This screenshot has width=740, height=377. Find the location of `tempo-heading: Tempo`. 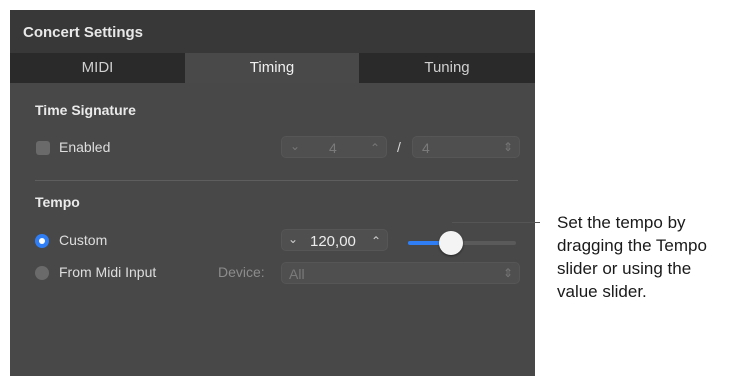

tempo-heading: Tempo is located at coordinates (57, 202).